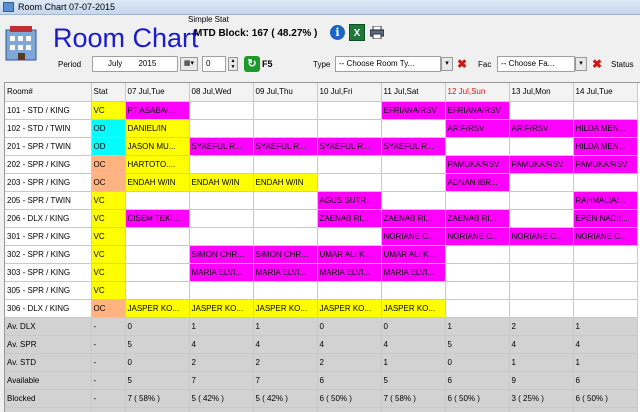 This screenshot has width=640, height=412. Describe the element at coordinates (135, 64) in the screenshot. I see `period-month-input: July 2015` at that location.